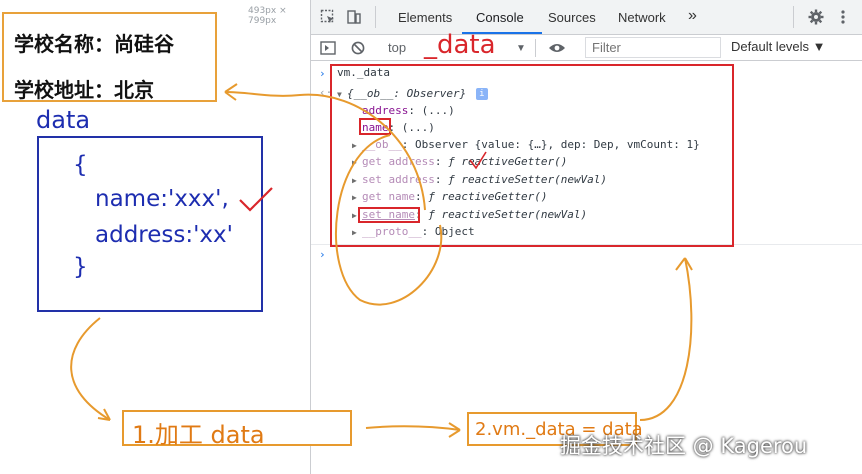  What do you see at coordinates (684, 446) in the screenshot?
I see `watermark: 掘金技术社区 @ Kagerou` at bounding box center [684, 446].